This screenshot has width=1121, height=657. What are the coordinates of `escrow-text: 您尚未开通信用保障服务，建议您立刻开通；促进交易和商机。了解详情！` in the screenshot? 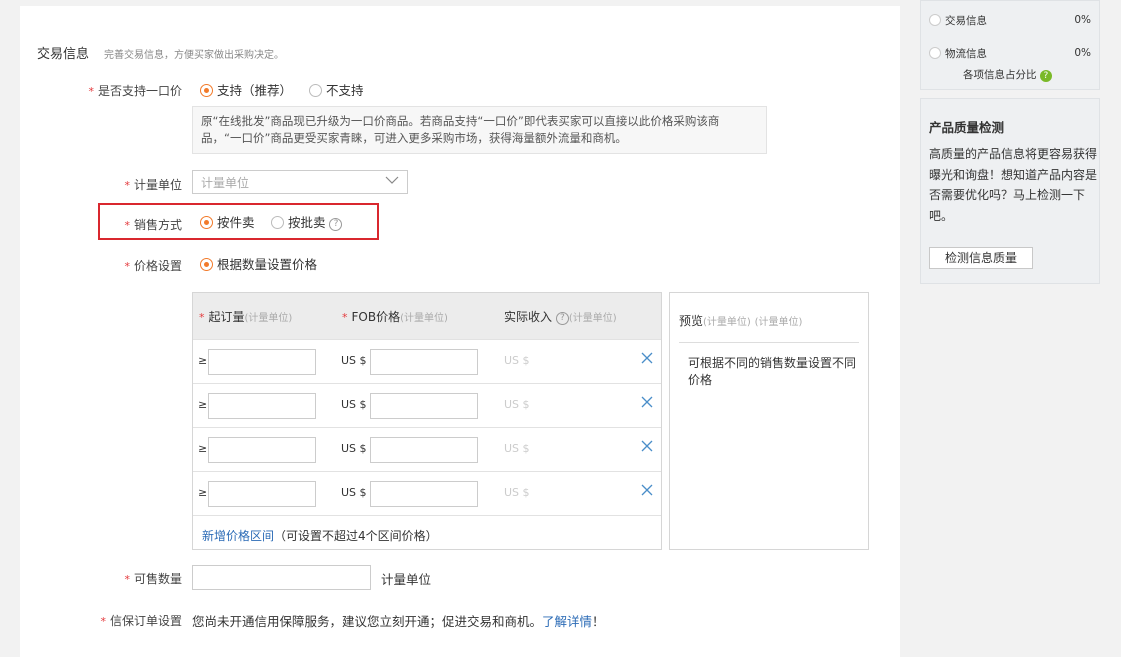 It's located at (398, 621).